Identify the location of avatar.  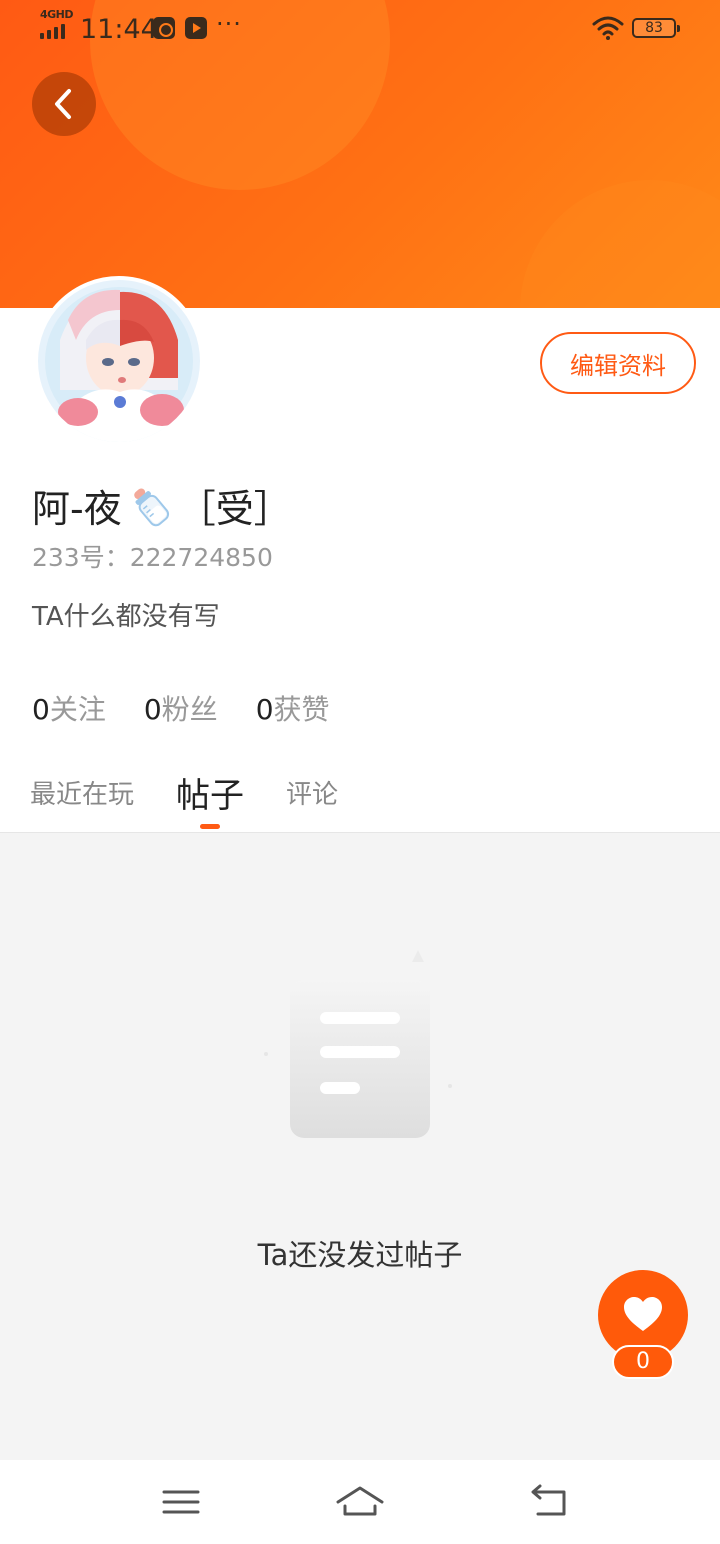
(119, 361).